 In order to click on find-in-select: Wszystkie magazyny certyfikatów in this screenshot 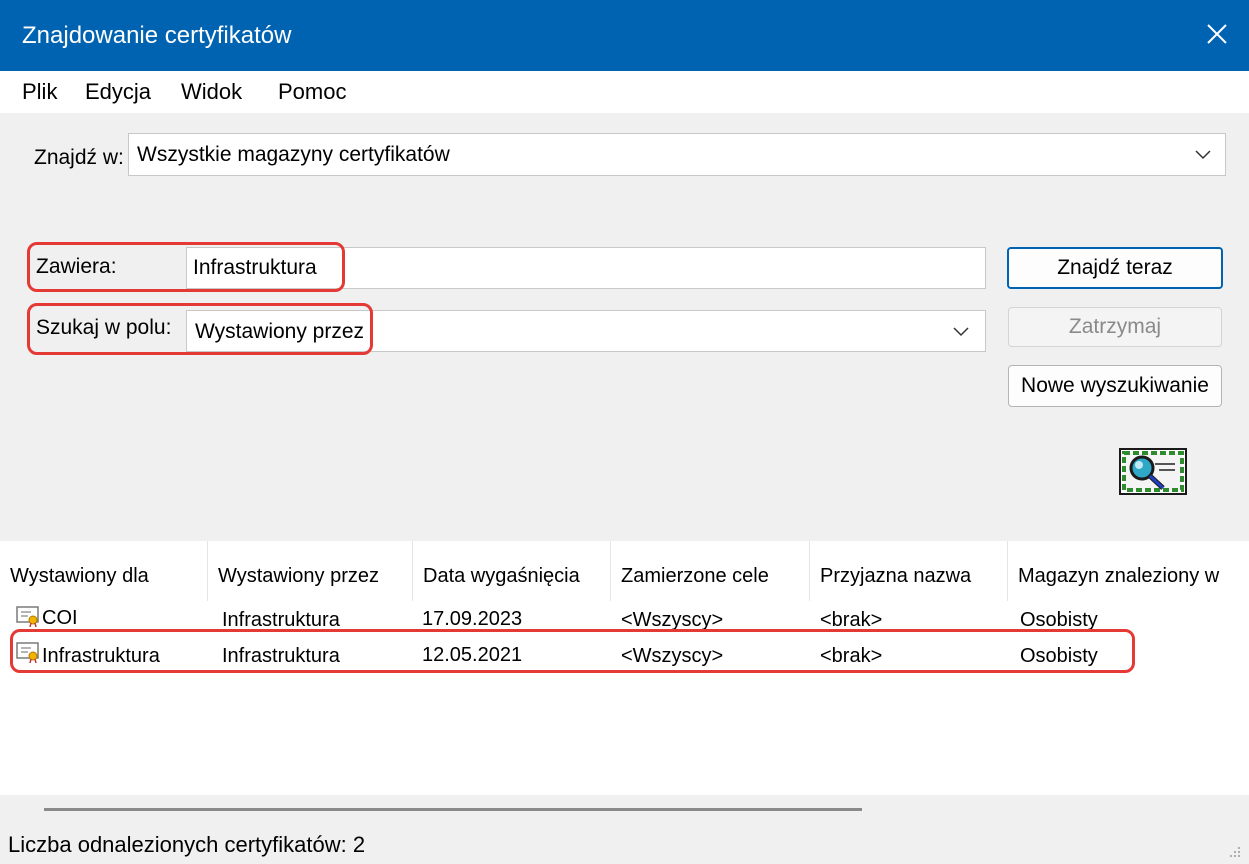, I will do `click(677, 154)`.